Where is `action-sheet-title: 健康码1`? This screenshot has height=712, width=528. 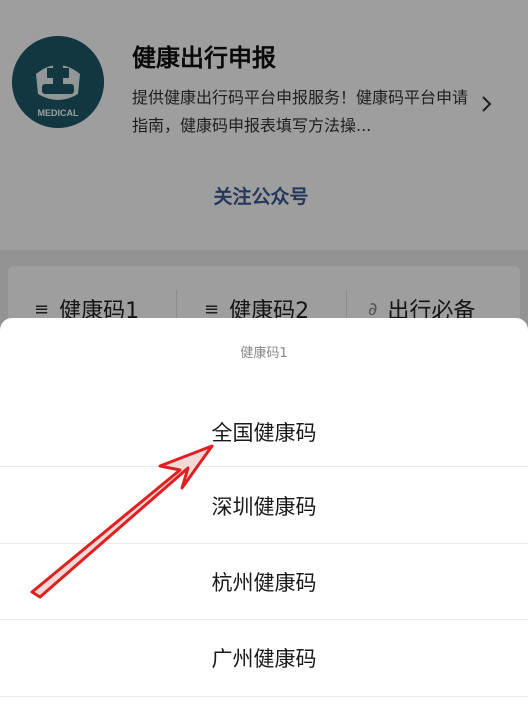 action-sheet-title: 健康码1 is located at coordinates (264, 353).